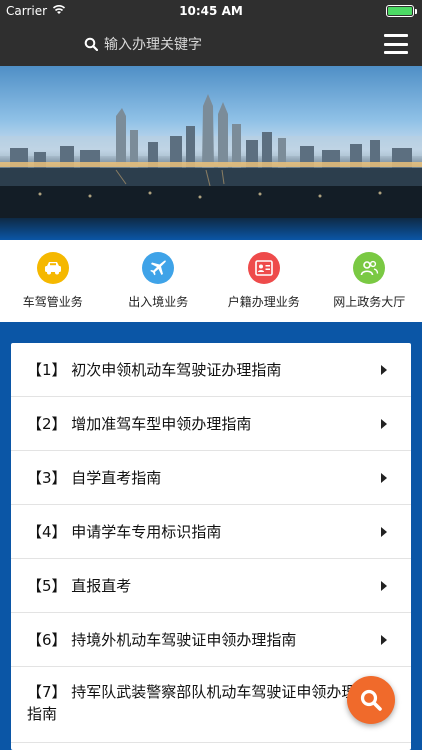 Image resolution: width=422 pixels, height=750 pixels. I want to click on clock: 10:45 AM, so click(211, 11).